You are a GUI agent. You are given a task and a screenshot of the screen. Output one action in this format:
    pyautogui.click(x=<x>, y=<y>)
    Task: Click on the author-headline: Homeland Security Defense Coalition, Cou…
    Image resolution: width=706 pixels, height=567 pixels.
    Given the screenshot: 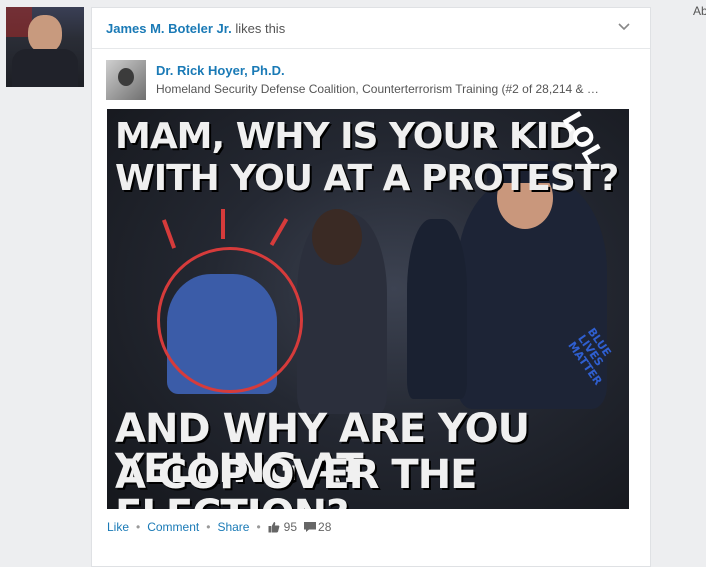 What is the action you would take?
    pyautogui.click(x=377, y=89)
    